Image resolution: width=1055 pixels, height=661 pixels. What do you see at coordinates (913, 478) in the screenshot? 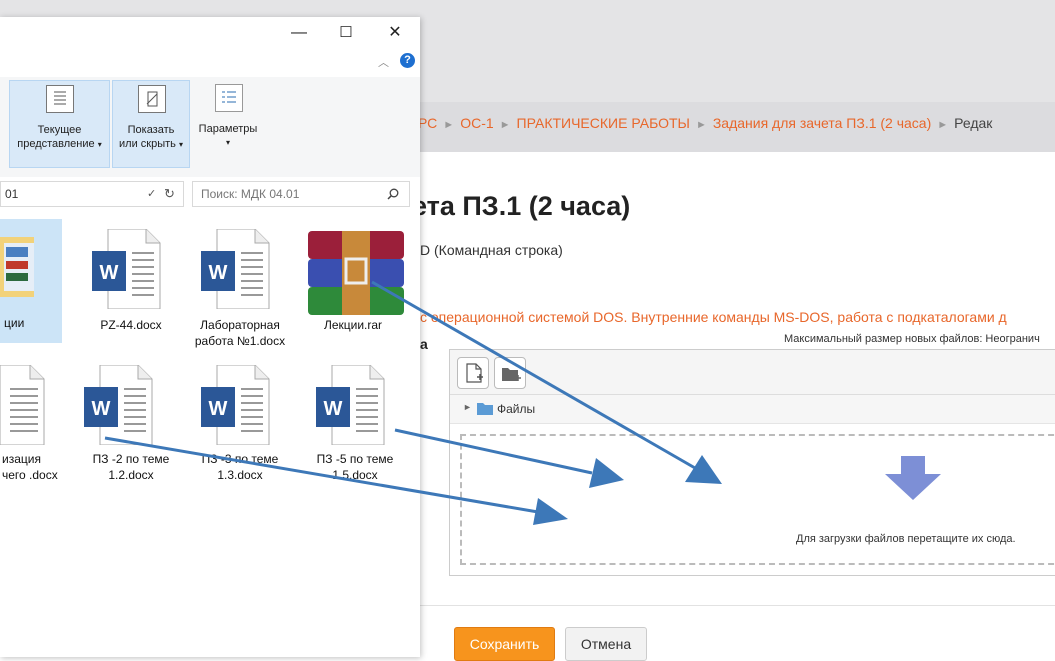
I see `drop-arrow-icon` at bounding box center [913, 478].